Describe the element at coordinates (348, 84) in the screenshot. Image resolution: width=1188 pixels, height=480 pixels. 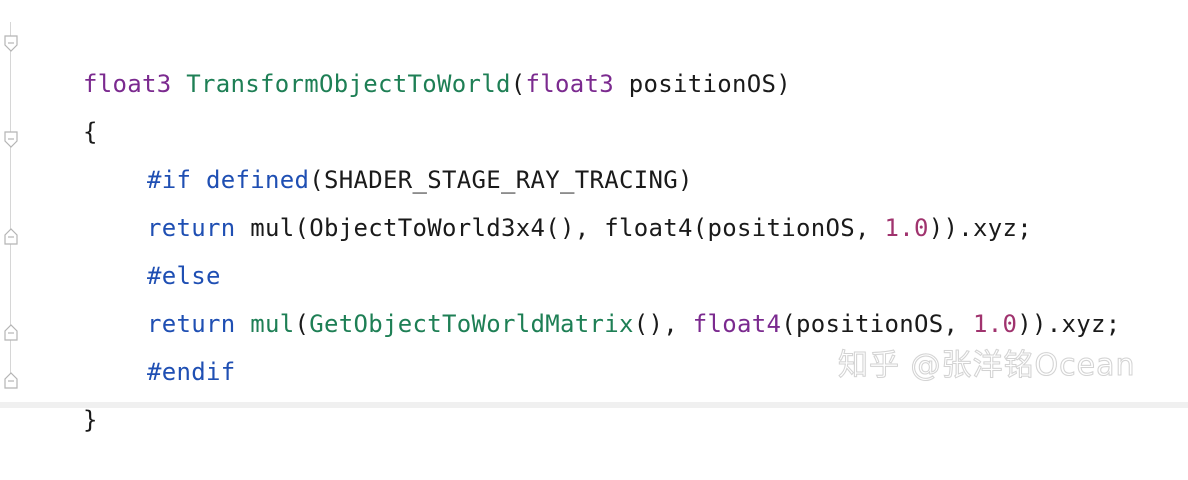
I see `function-name-token: TransformObjectToWorld` at that location.